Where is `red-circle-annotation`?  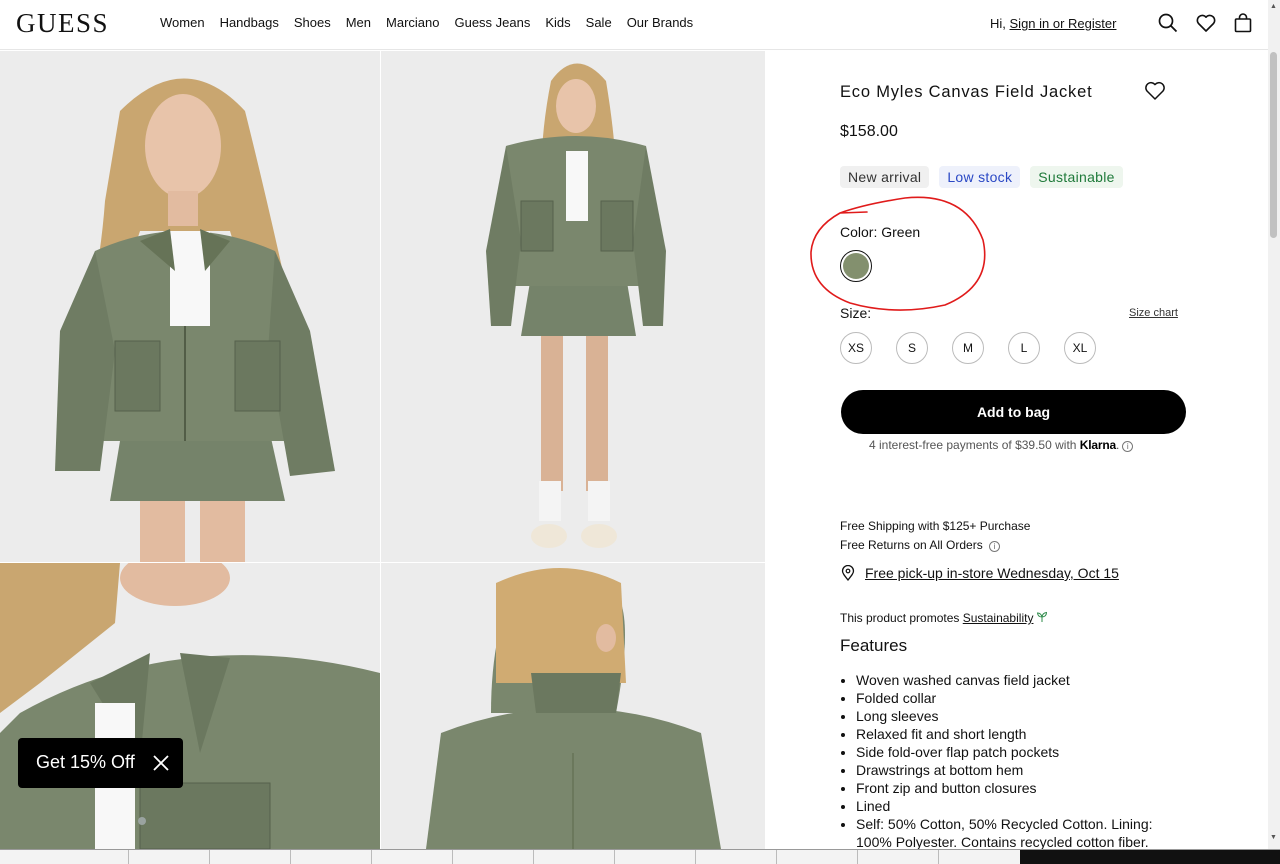
red-circle-annotation is located at coordinates (898, 253).